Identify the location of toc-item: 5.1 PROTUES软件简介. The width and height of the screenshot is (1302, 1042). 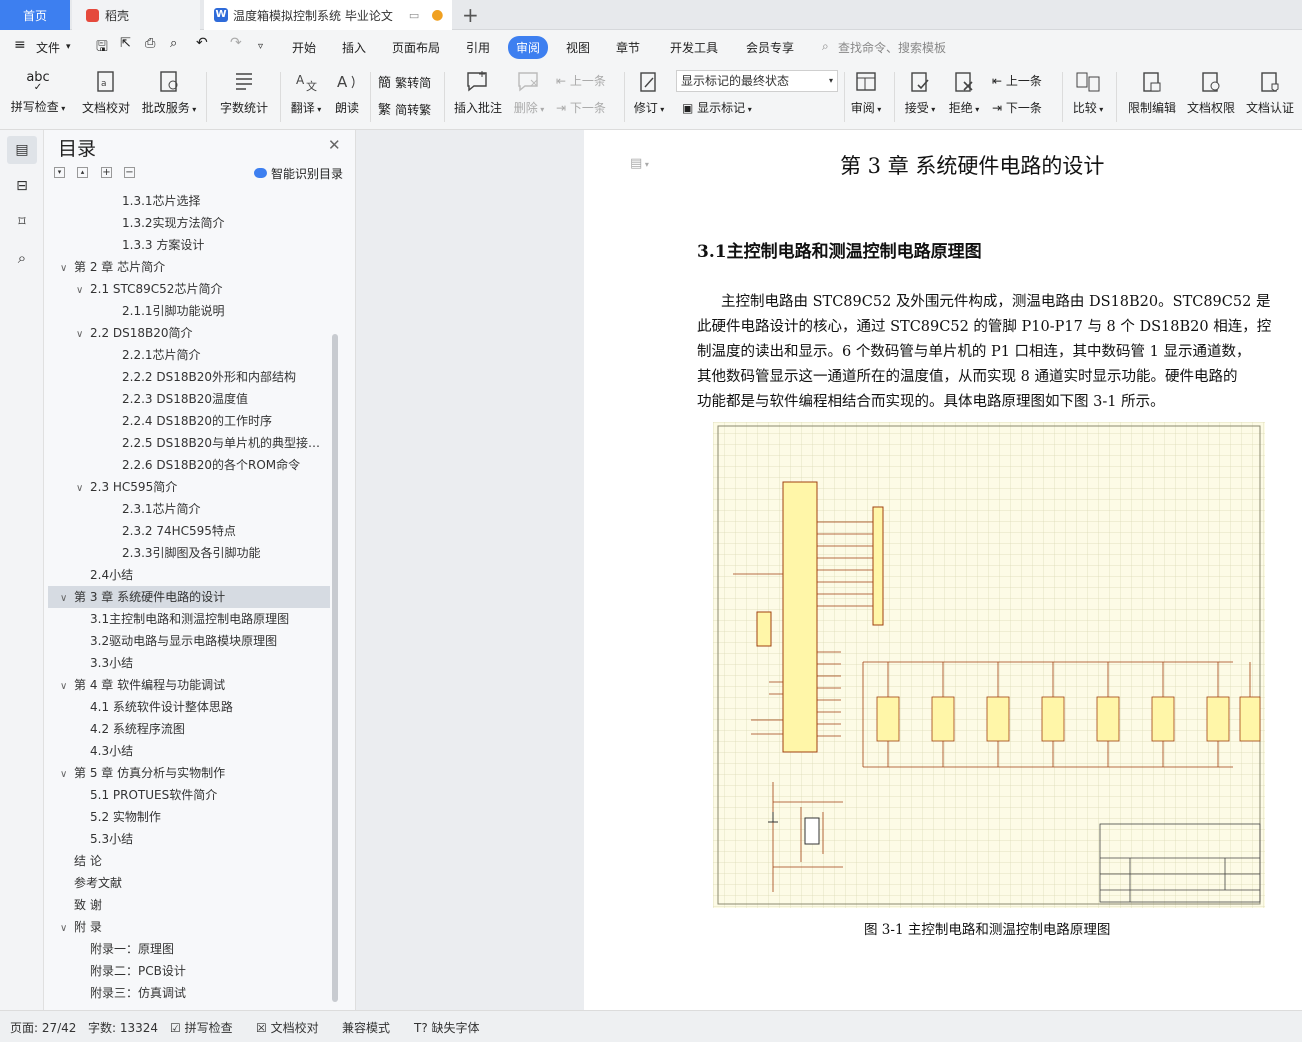
(189, 795).